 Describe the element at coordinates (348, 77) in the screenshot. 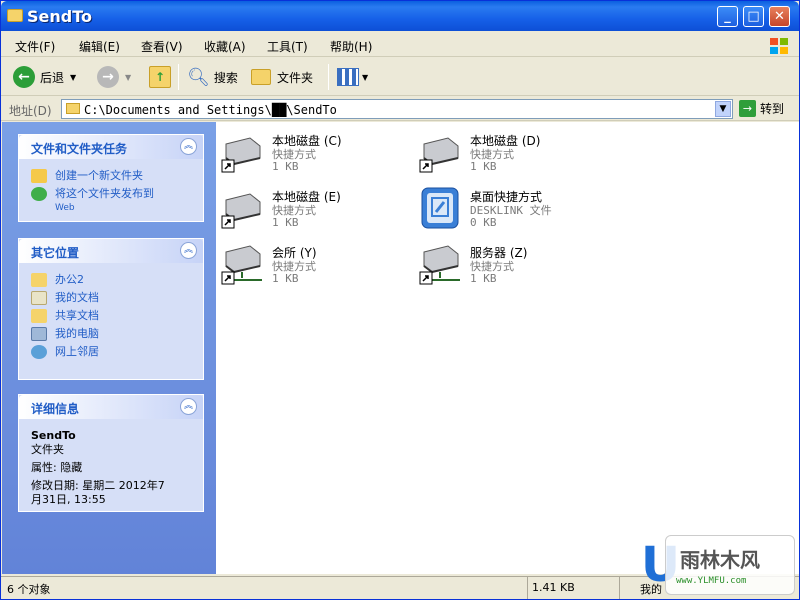

I see `views-icon` at that location.